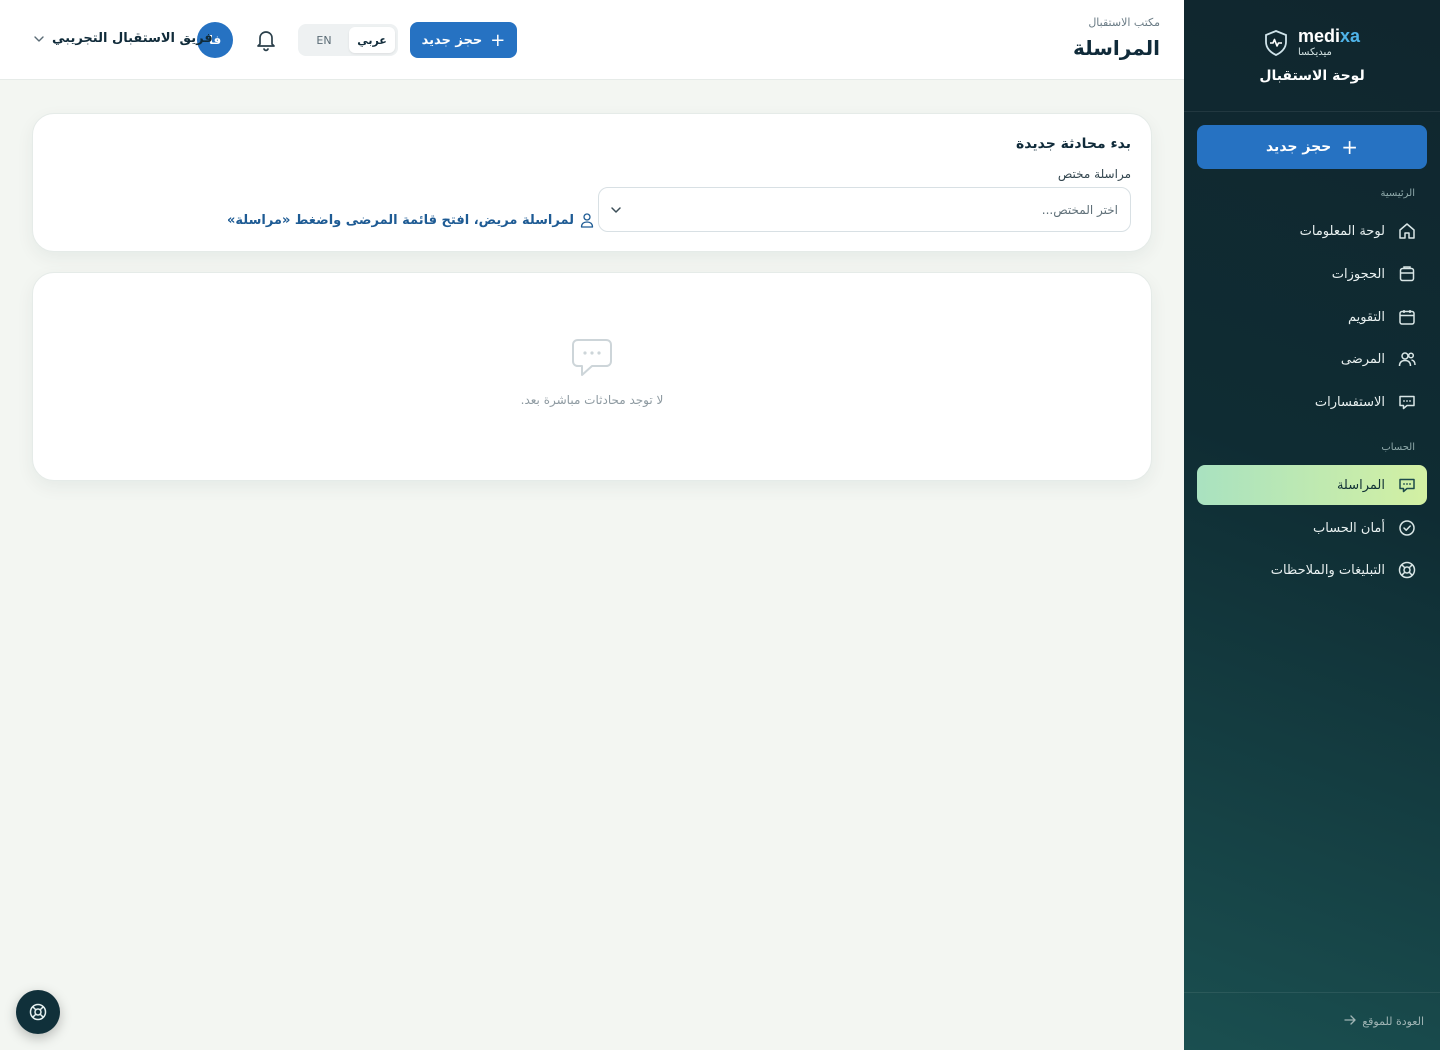  I want to click on sidebar-item-reports-notes: التبليغات والملاحظات, so click(1312, 570).